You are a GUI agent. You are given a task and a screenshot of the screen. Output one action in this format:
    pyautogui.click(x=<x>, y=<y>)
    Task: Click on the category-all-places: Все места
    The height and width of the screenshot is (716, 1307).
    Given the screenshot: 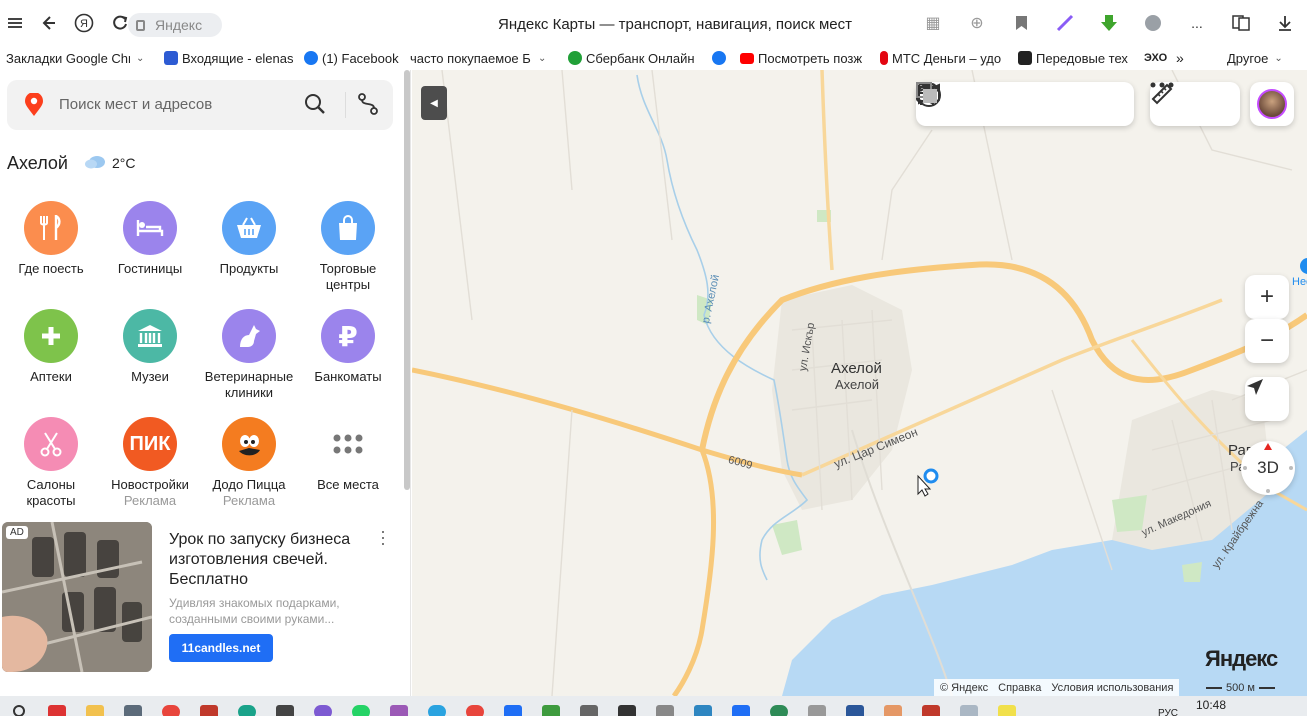 What is the action you would take?
    pyautogui.click(x=348, y=455)
    